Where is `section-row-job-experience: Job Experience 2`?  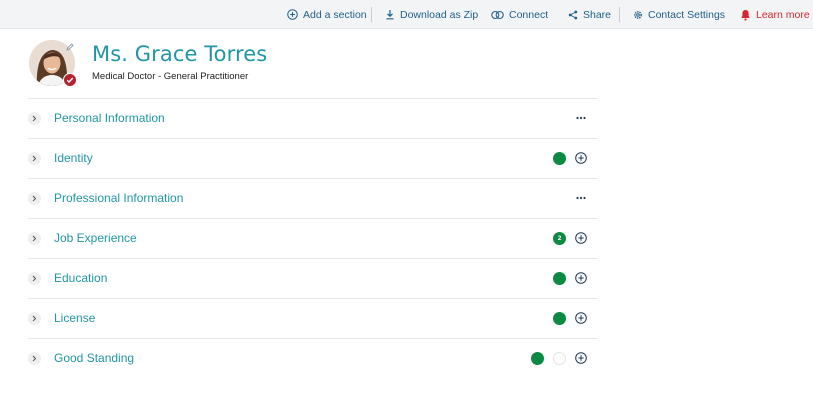
section-row-job-experience: Job Experience 2 is located at coordinates (312, 238).